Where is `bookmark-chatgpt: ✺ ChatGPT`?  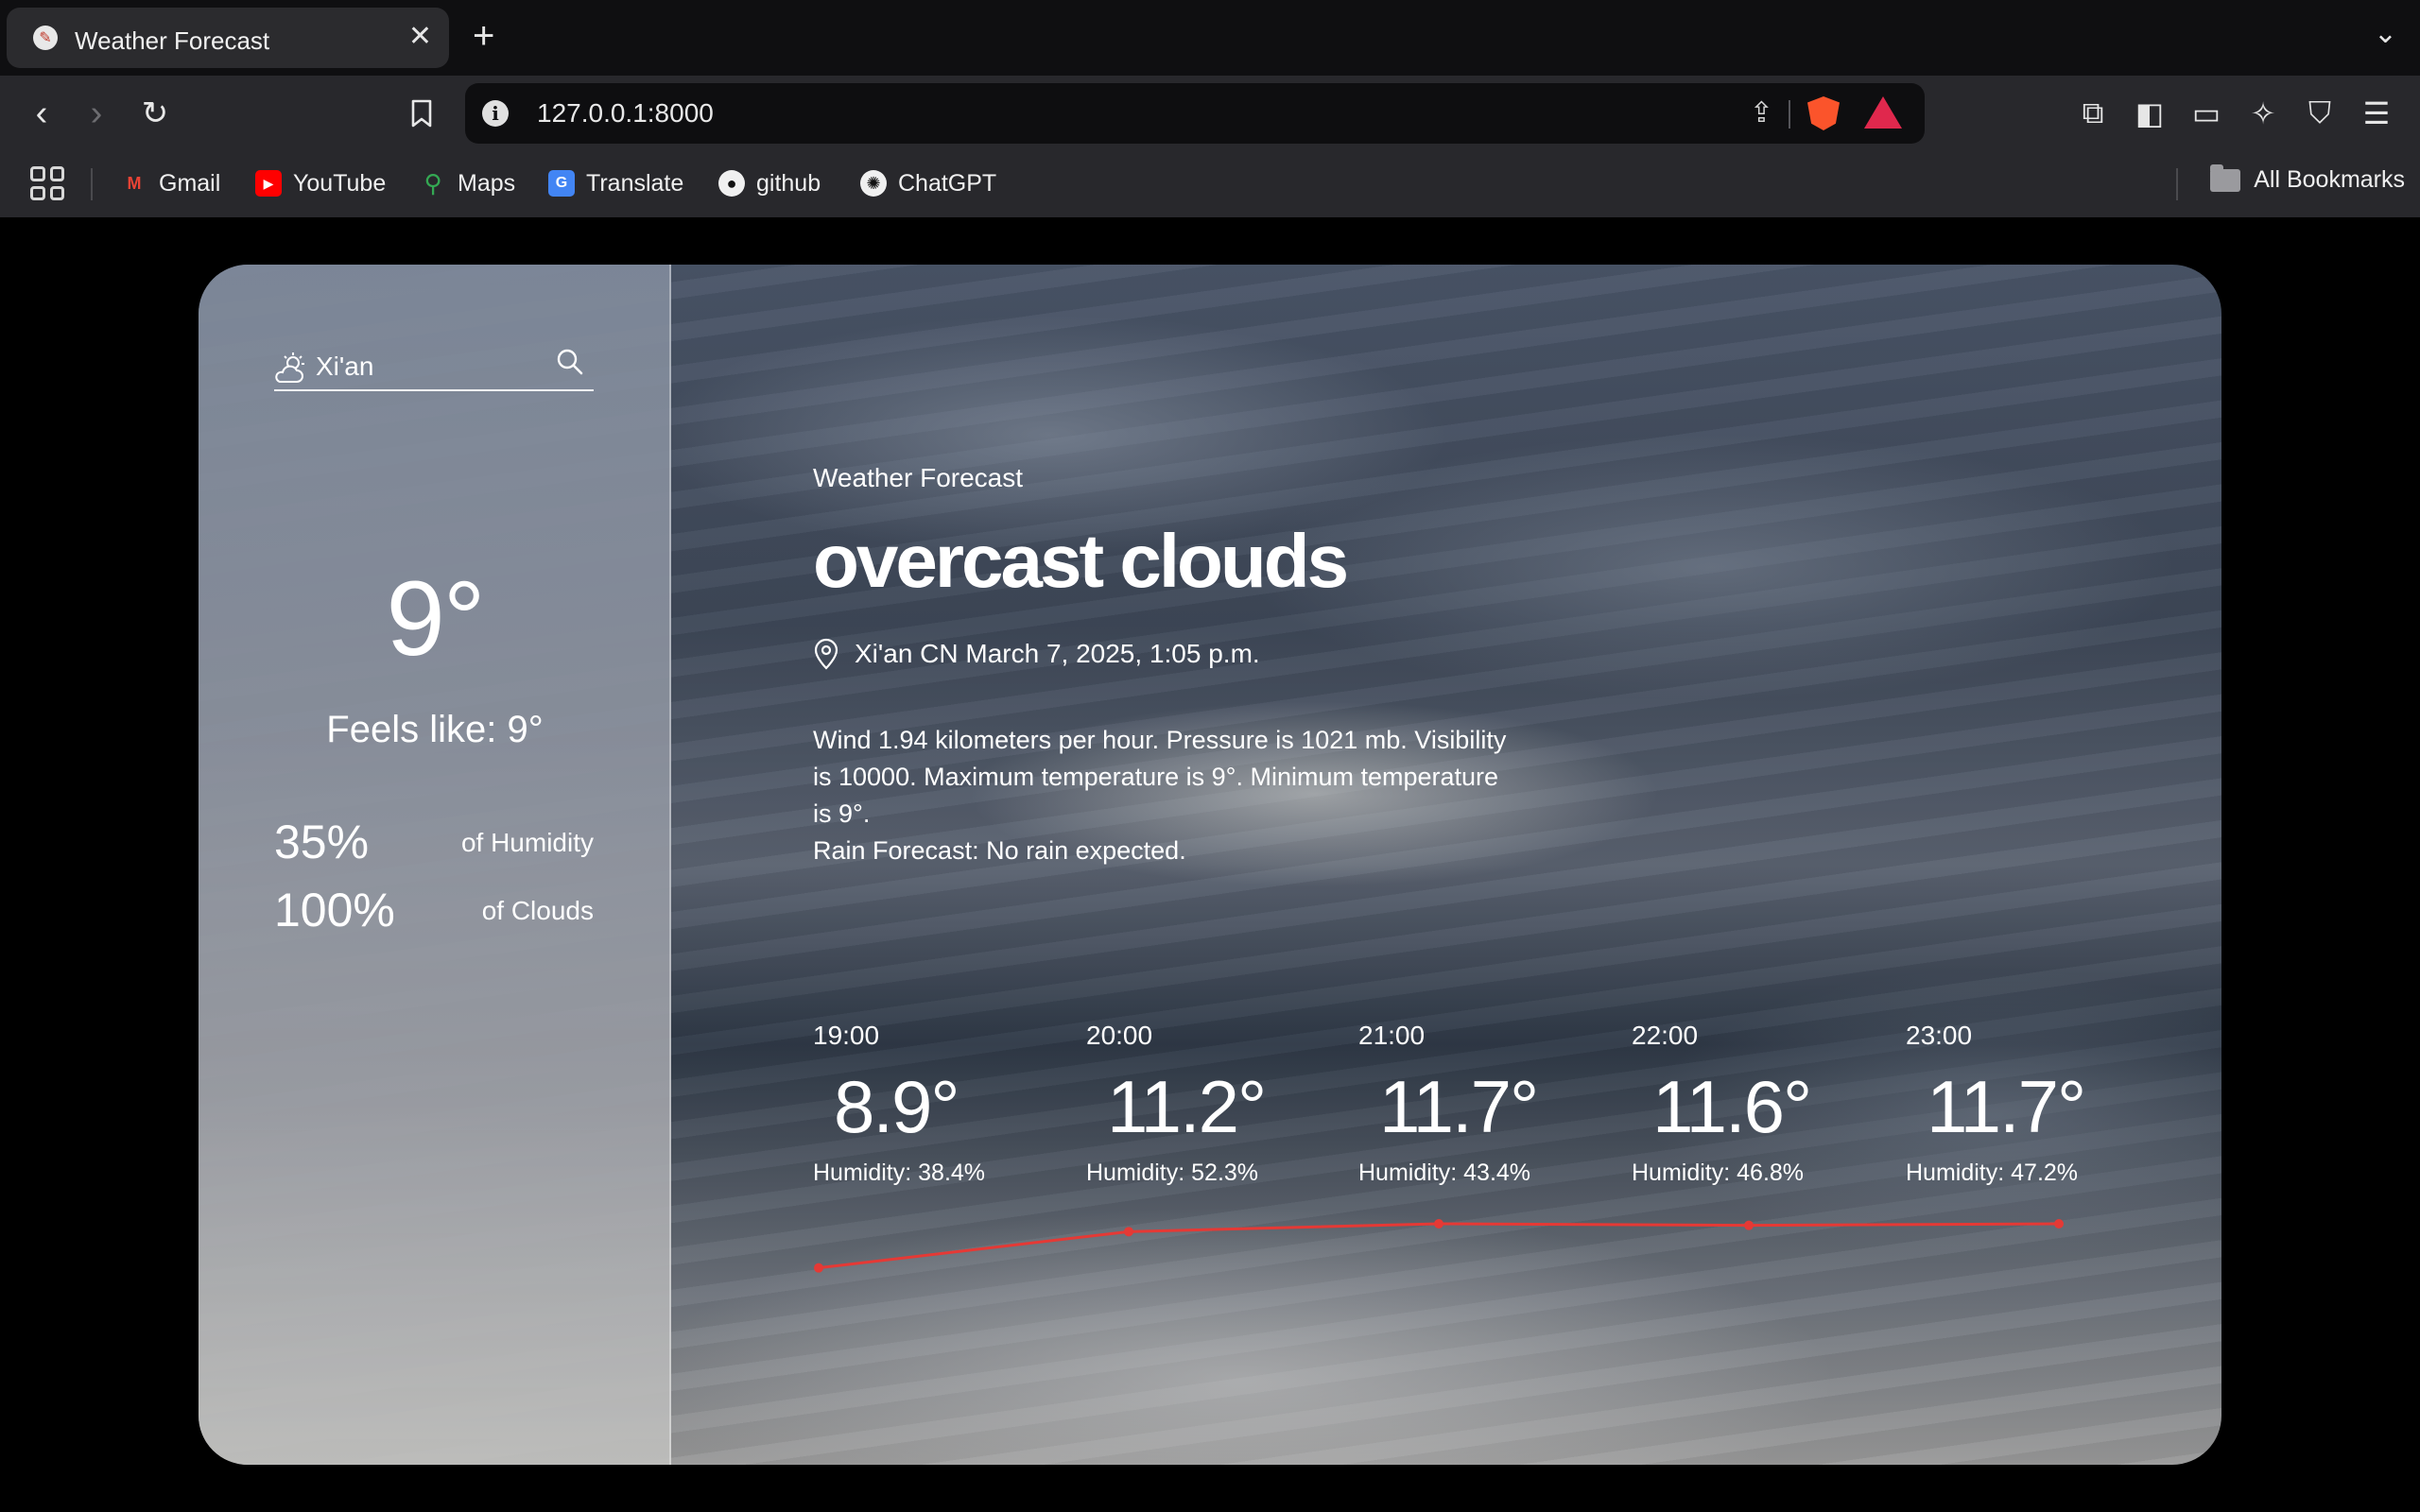
bookmark-chatgpt: ✺ ChatGPT is located at coordinates (928, 183).